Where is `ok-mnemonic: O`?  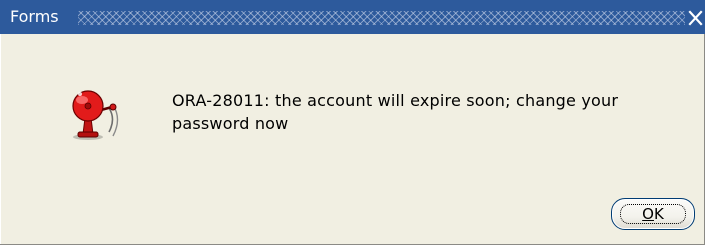 ok-mnemonic: O is located at coordinates (648, 214).